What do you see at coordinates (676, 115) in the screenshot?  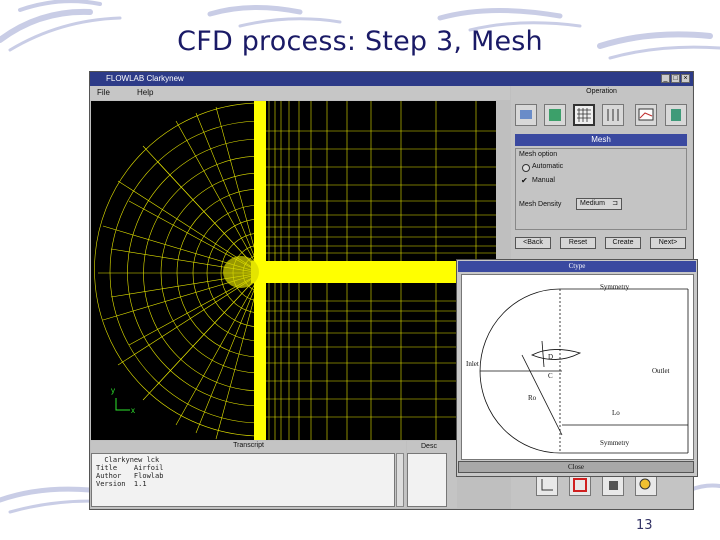 I see `report-icon` at bounding box center [676, 115].